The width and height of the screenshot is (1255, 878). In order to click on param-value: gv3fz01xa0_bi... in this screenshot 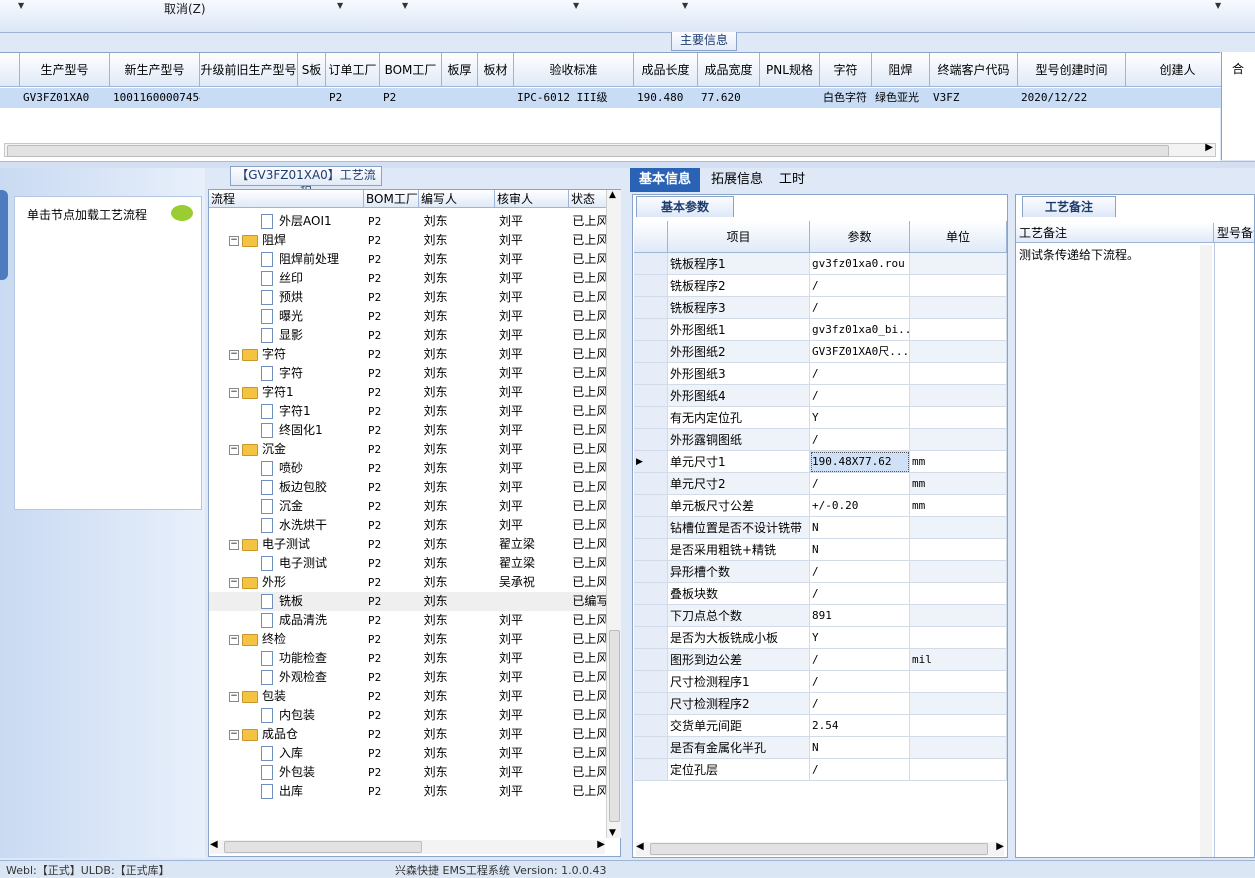, I will do `click(860, 330)`.